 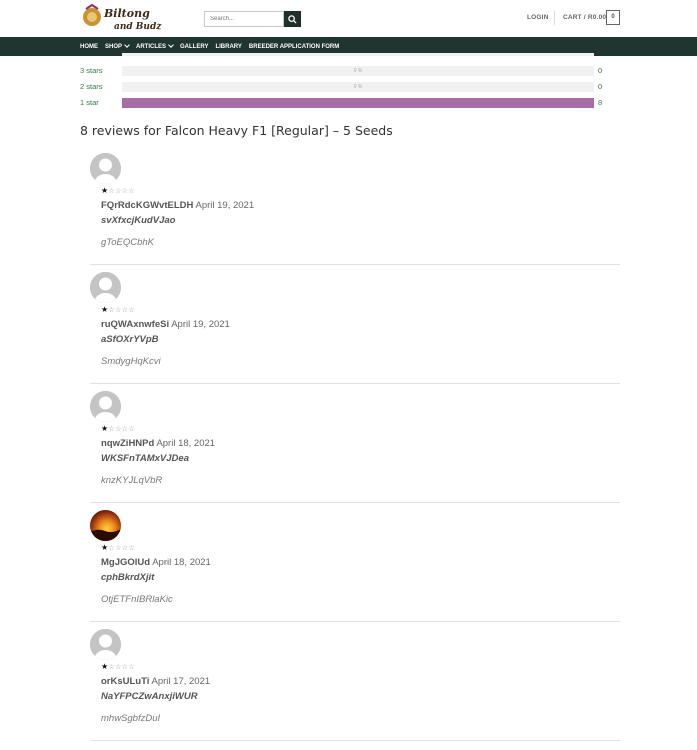 I want to click on review-text: mhwSgbfzDuI, so click(x=131, y=718).